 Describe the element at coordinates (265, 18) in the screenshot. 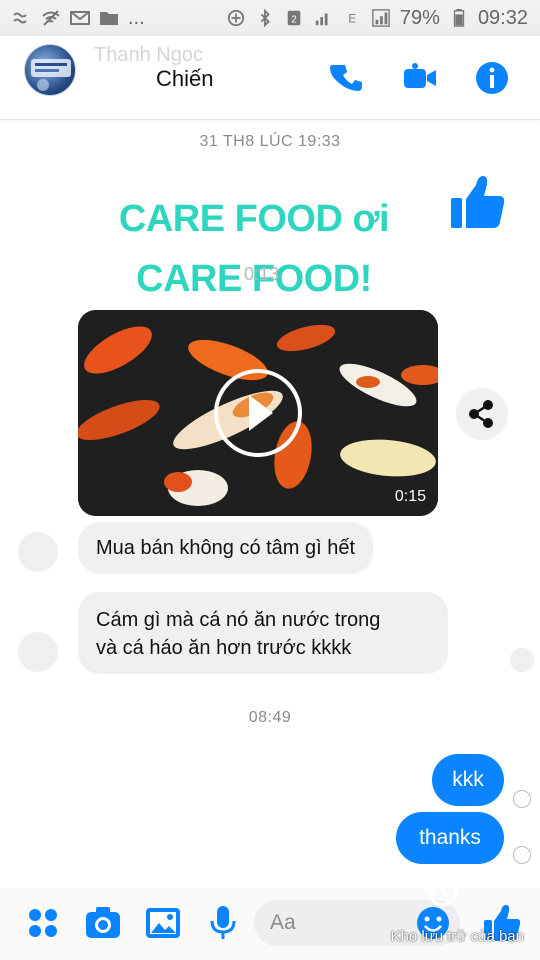

I see `bluetooth-icon` at that location.